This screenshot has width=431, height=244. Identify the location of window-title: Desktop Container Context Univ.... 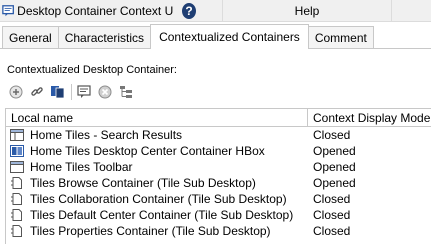
(95, 10).